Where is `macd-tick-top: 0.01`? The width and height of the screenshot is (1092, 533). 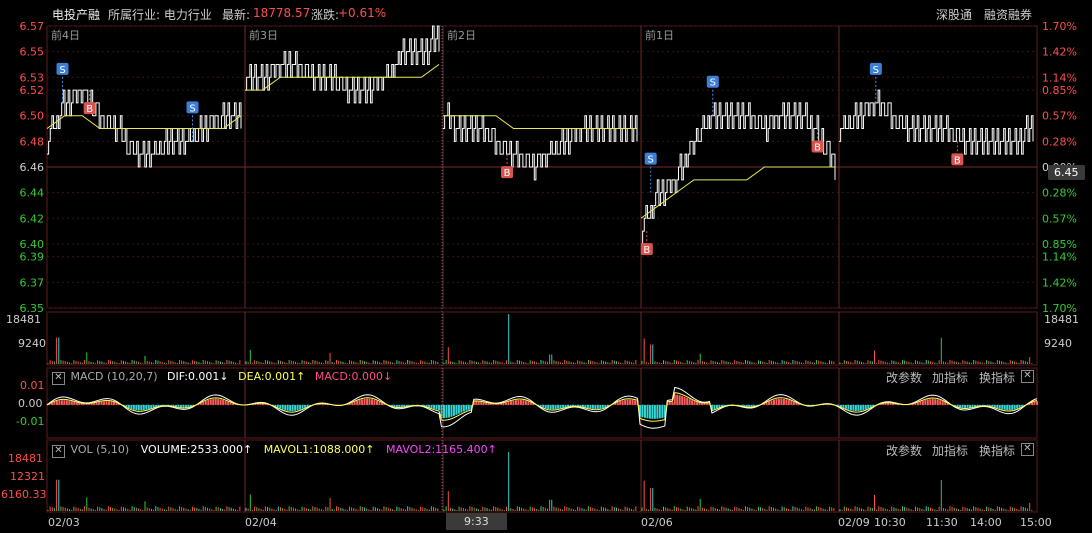
macd-tick-top: 0.01 is located at coordinates (32, 385).